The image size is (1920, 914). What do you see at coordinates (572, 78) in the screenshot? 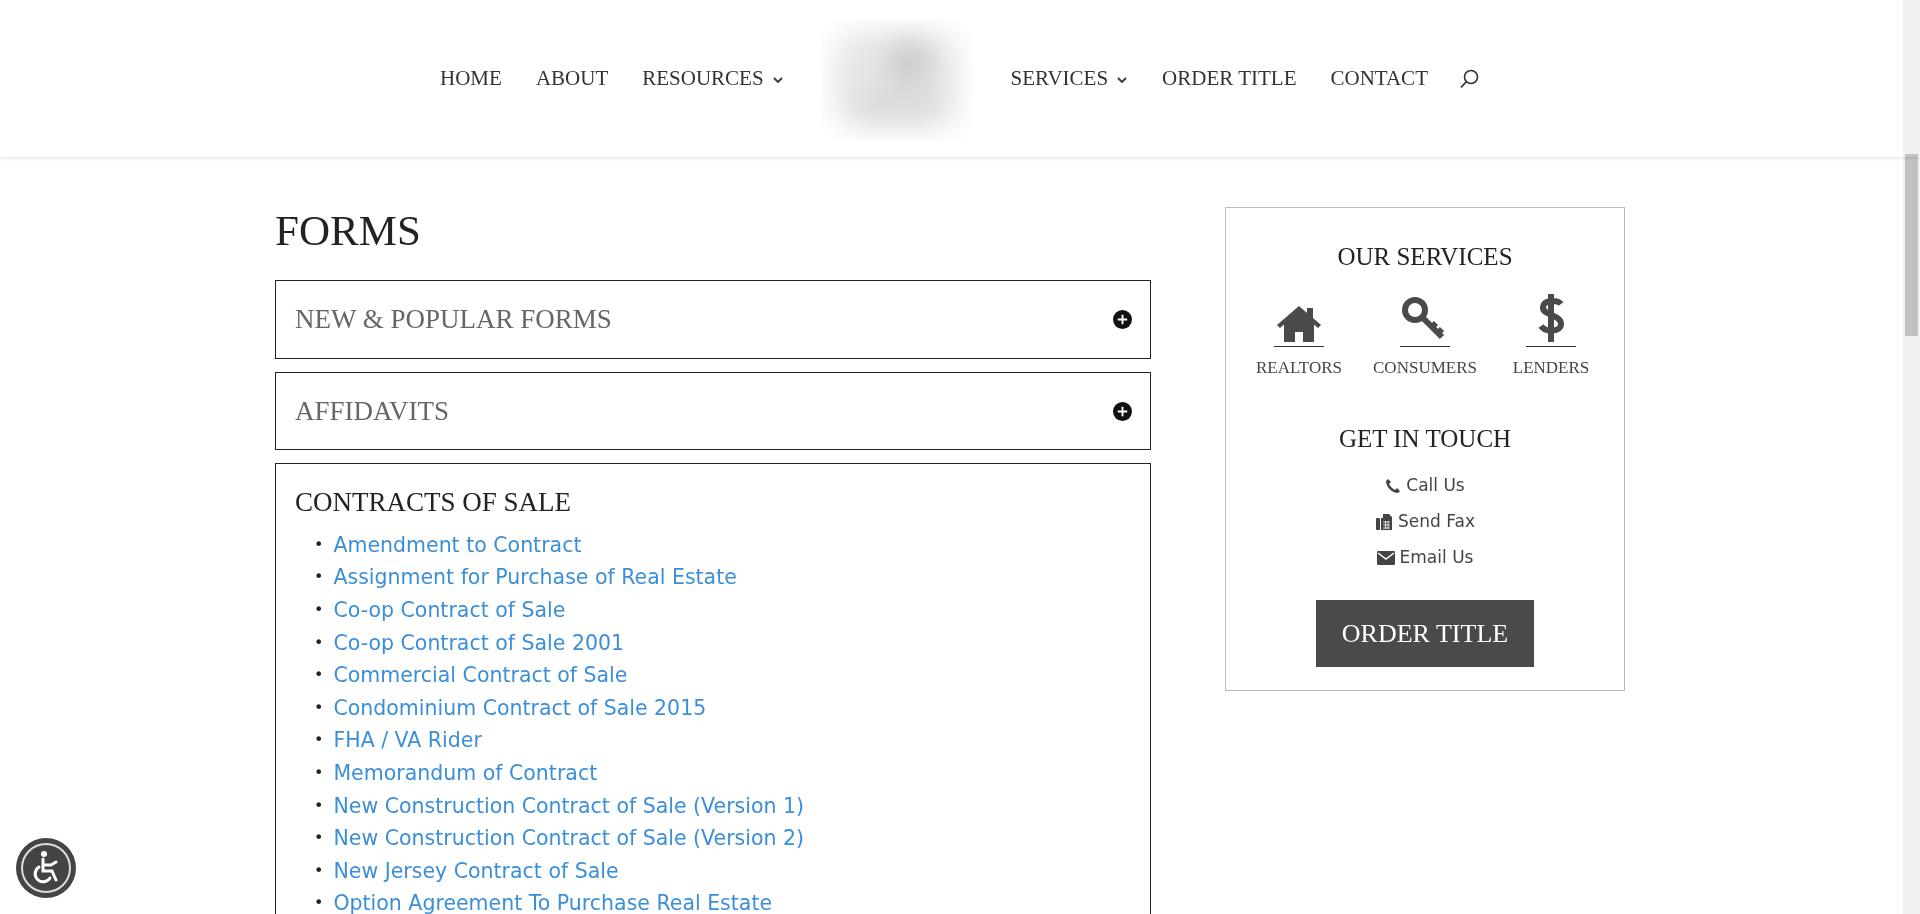
I see `nav-link: ABOUT` at bounding box center [572, 78].